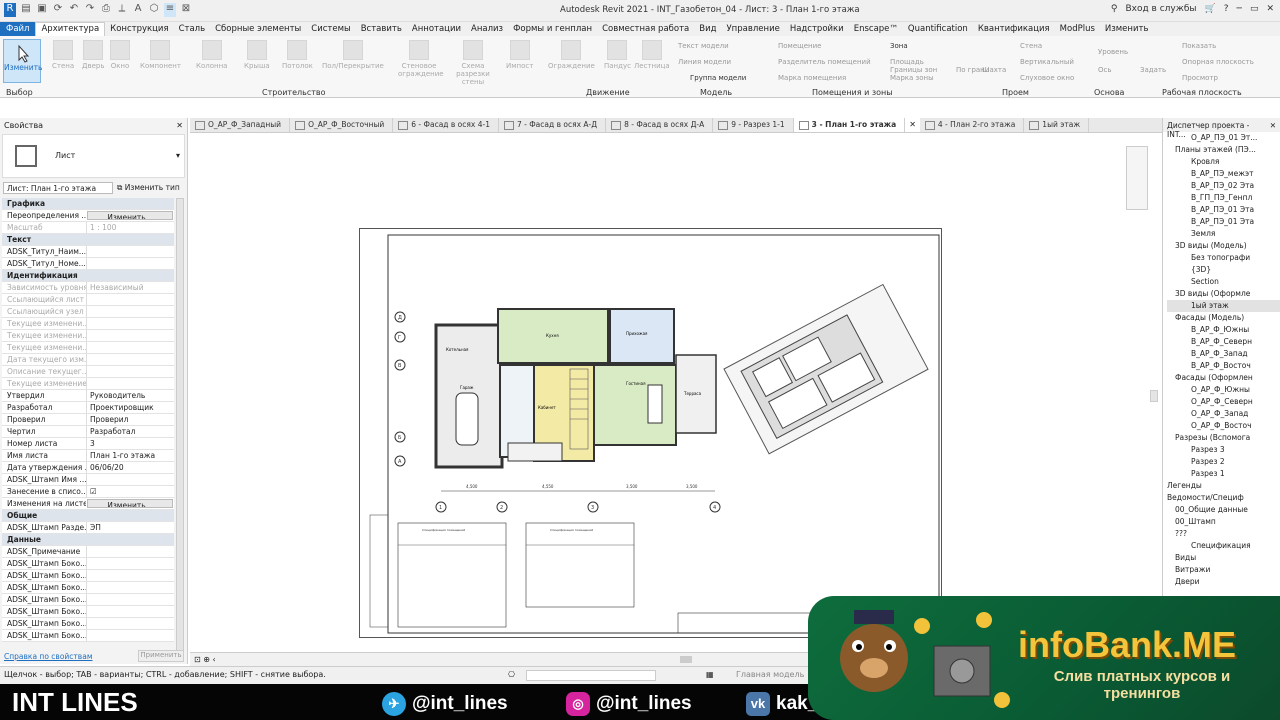  I want to click on property-value: Разработал, so click(130, 431).